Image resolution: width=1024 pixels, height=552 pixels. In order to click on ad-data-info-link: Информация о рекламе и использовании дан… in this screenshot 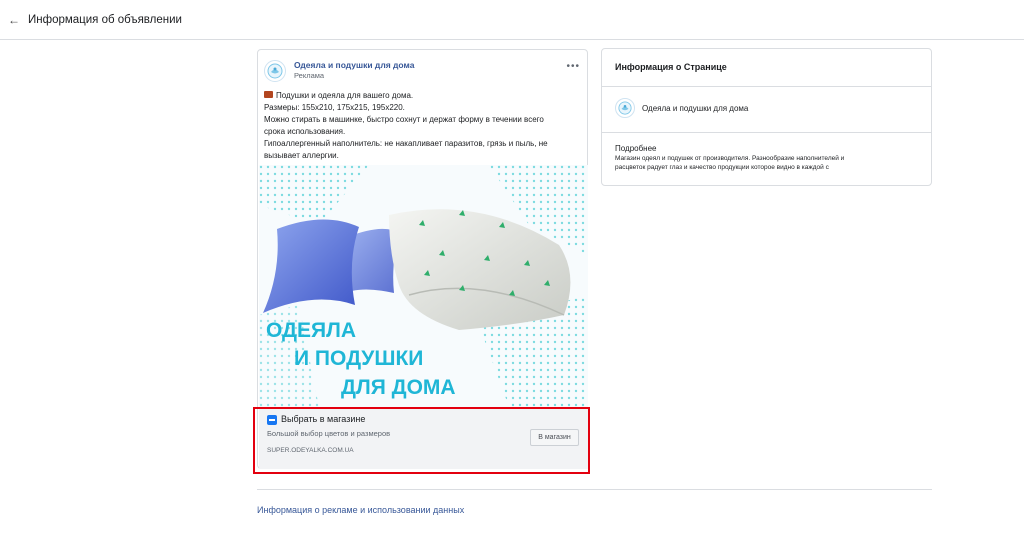, I will do `click(360, 510)`.